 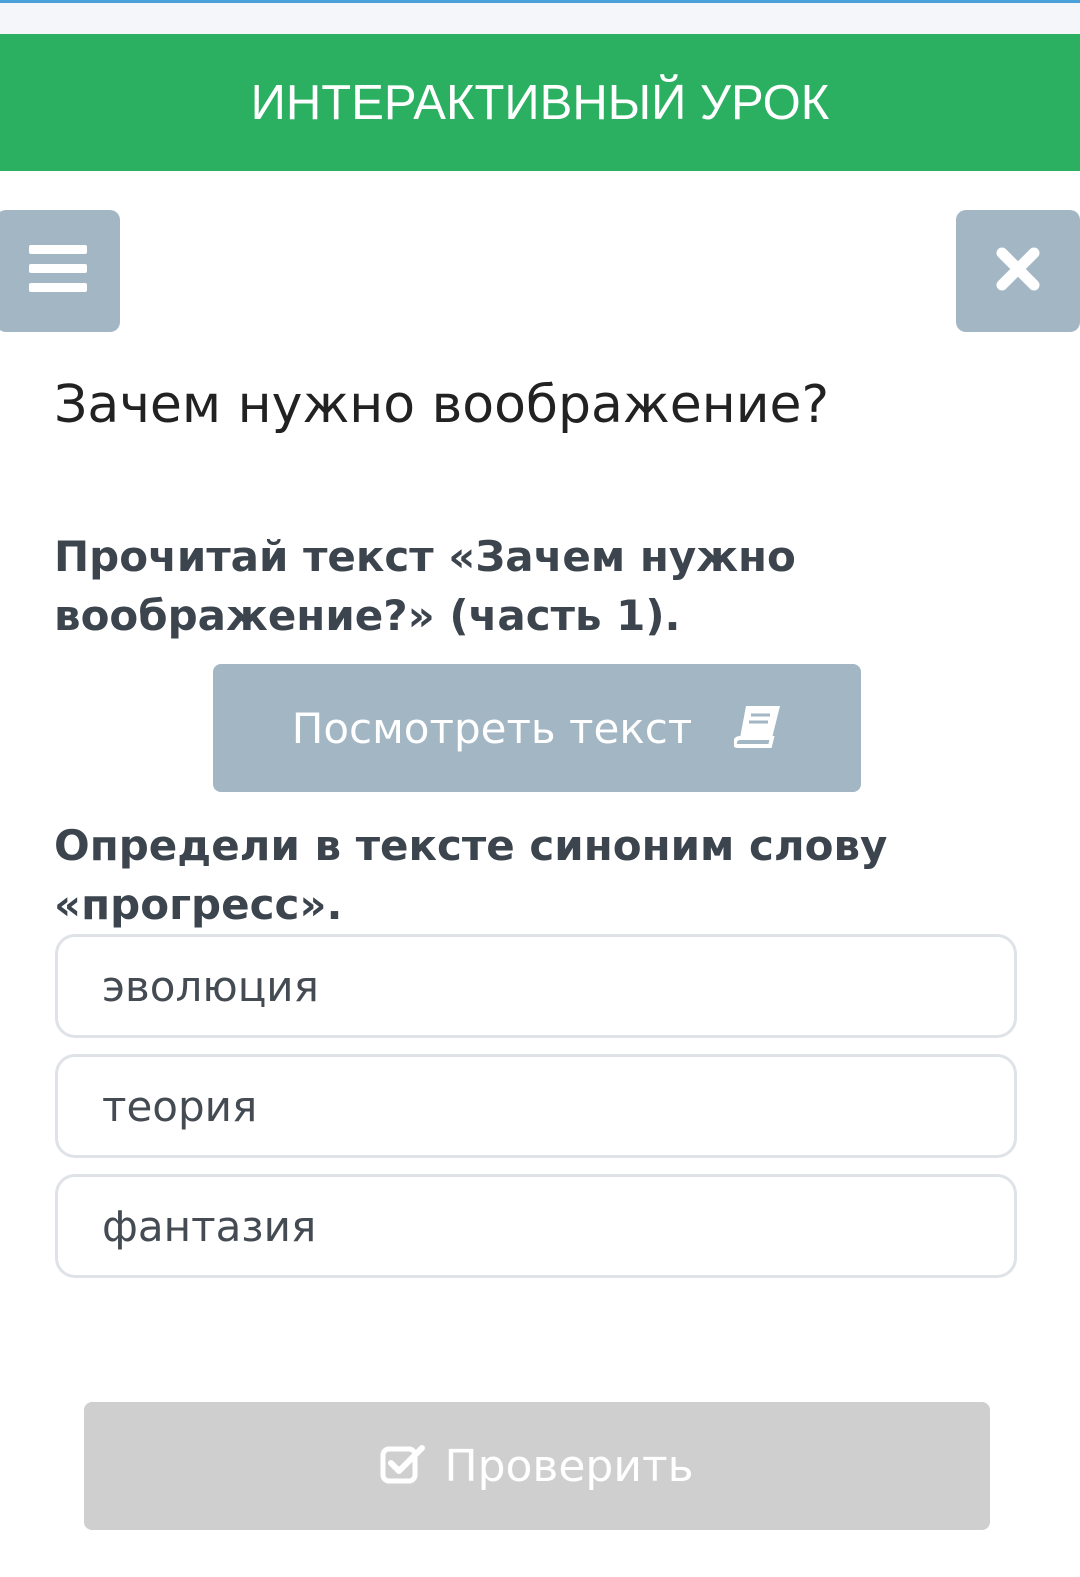 I want to click on close-button, so click(x=1018, y=271).